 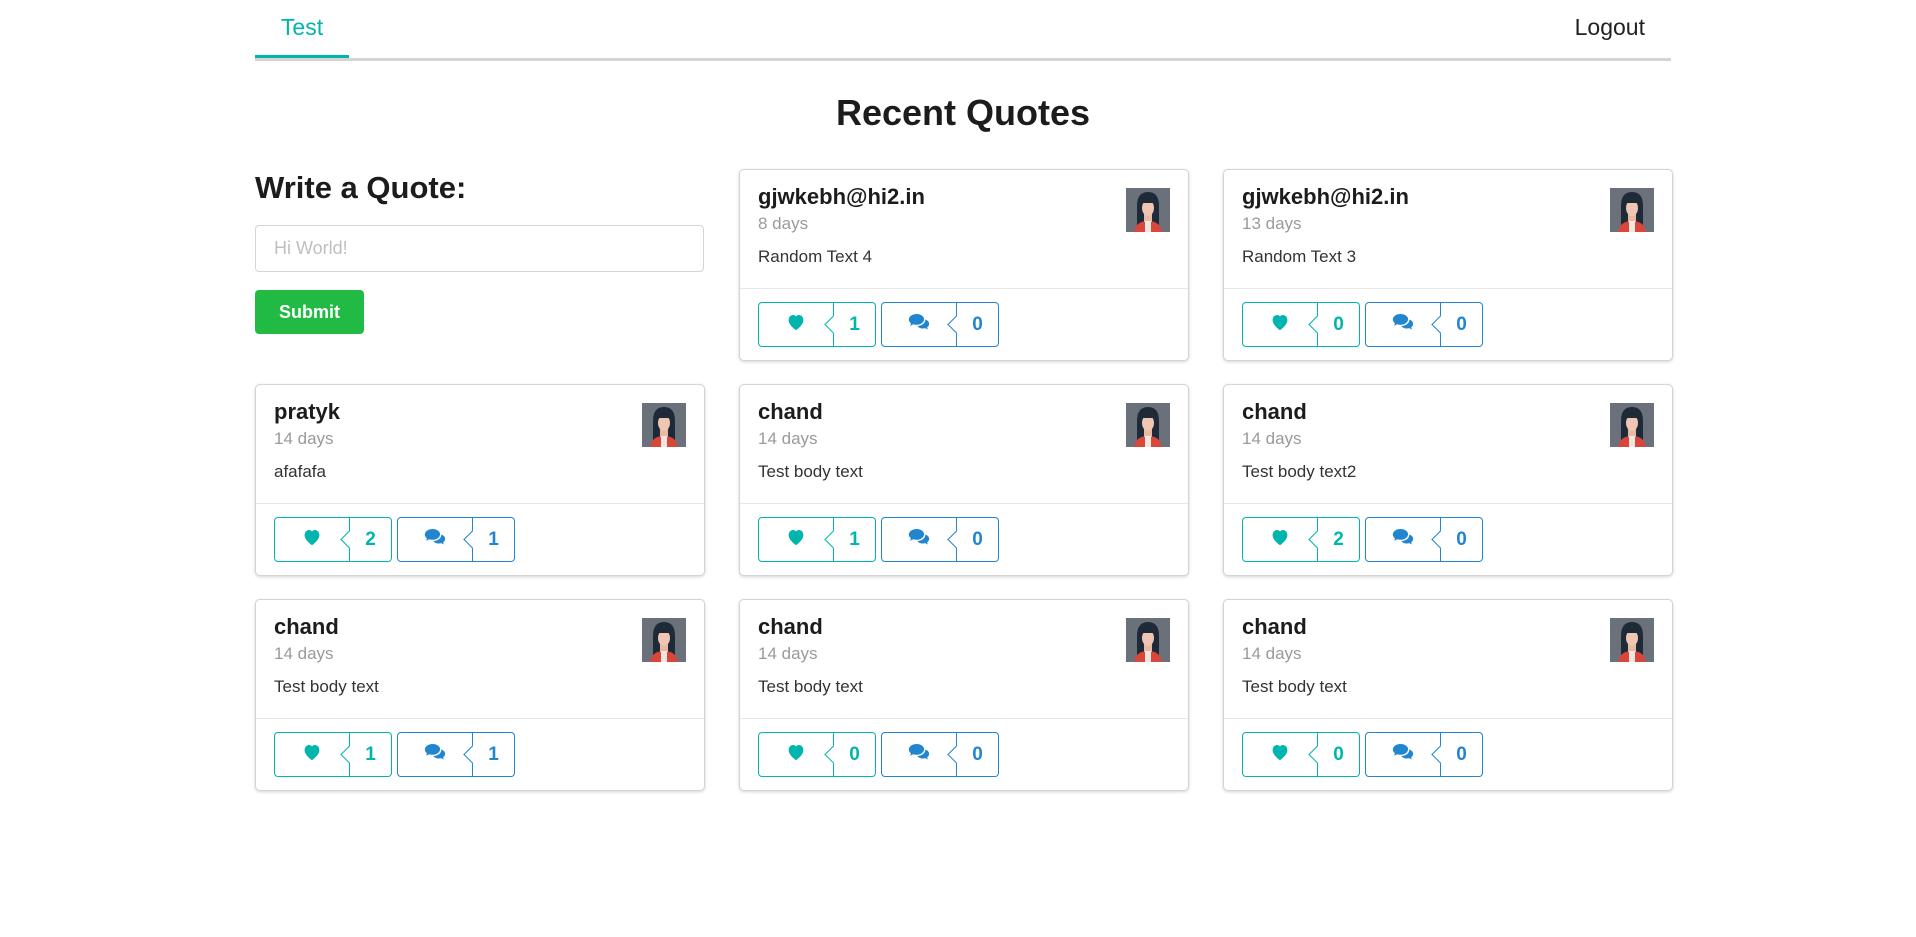 What do you see at coordinates (783, 223) in the screenshot?
I see `quote-age: 8 days` at bounding box center [783, 223].